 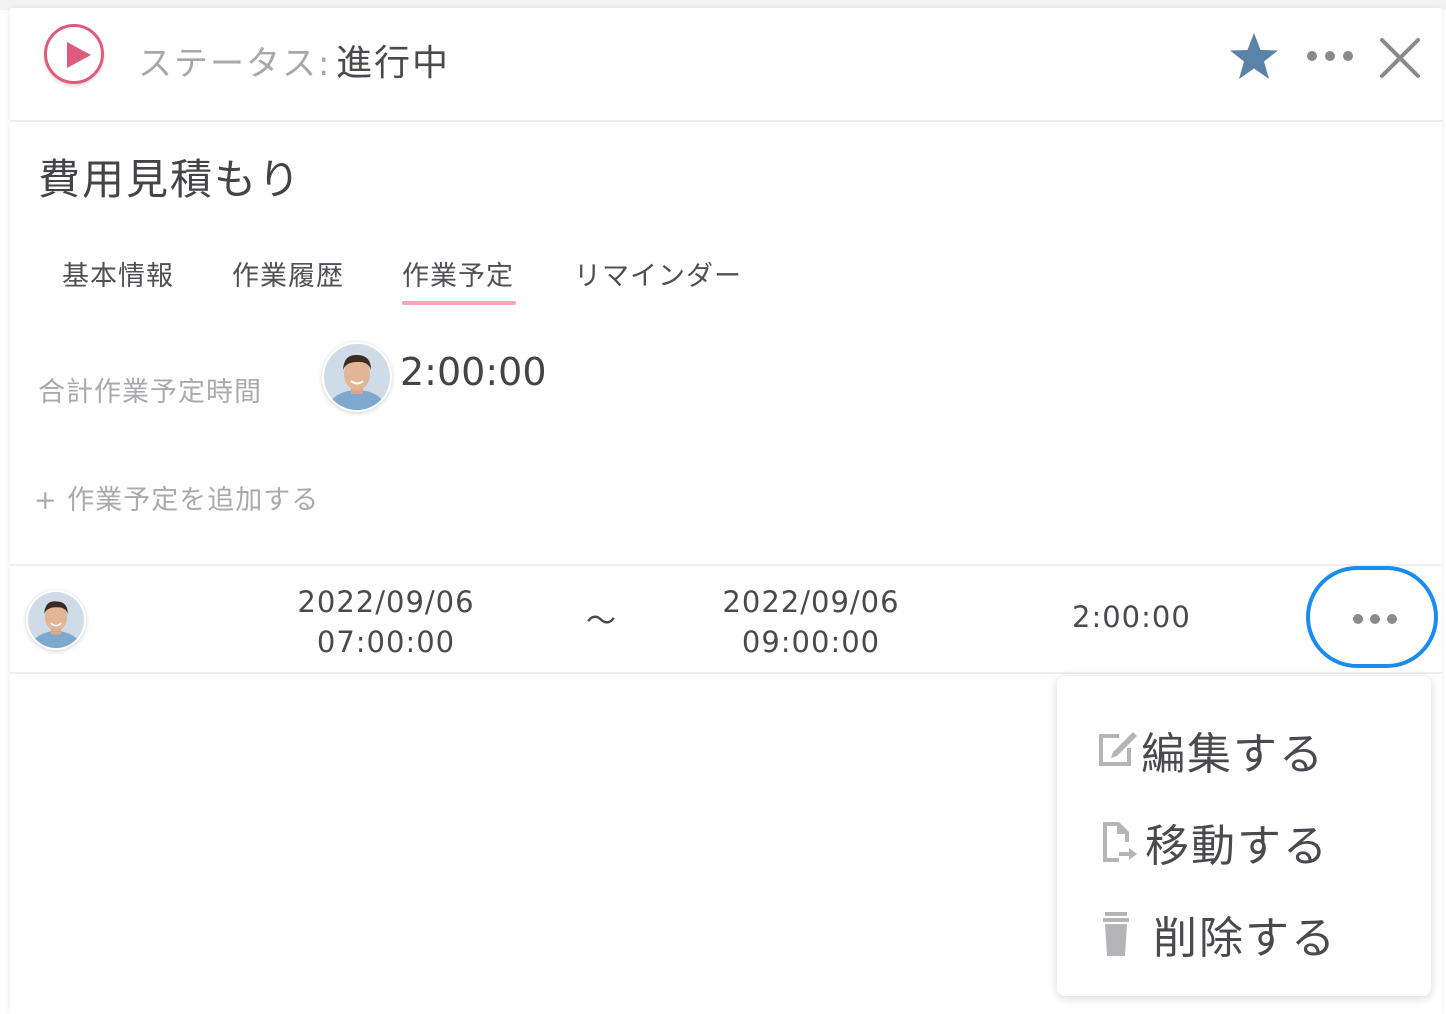 I want to click on row-context-menu: 編集する 移動する 削除する, so click(x=1244, y=836).